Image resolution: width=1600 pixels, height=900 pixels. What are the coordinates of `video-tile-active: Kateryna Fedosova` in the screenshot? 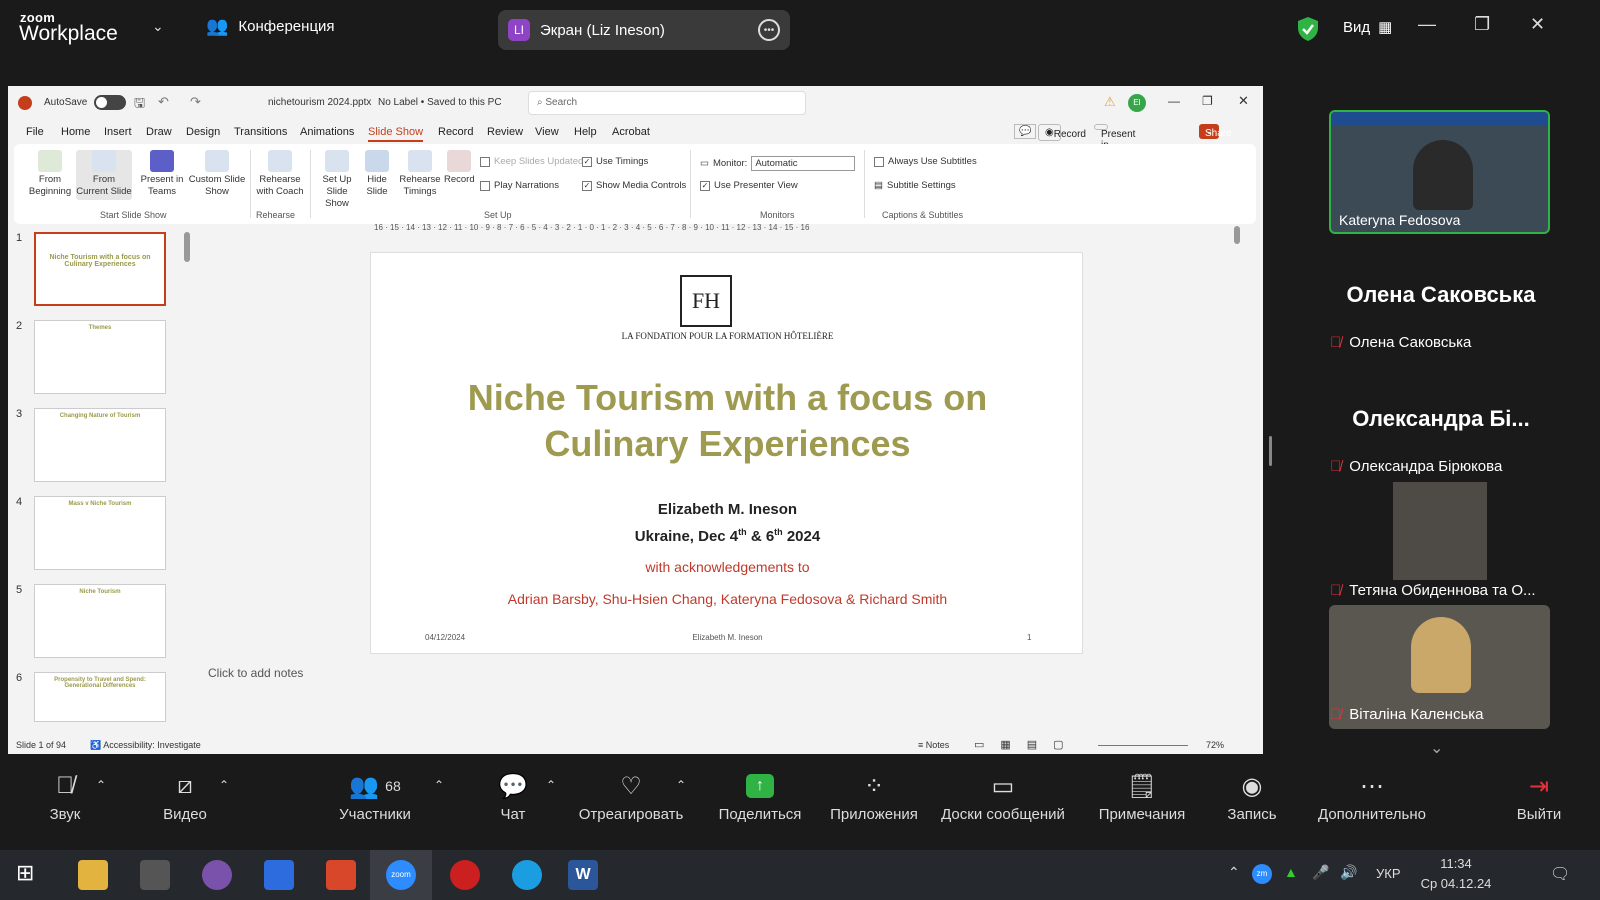 It's located at (1439, 172).